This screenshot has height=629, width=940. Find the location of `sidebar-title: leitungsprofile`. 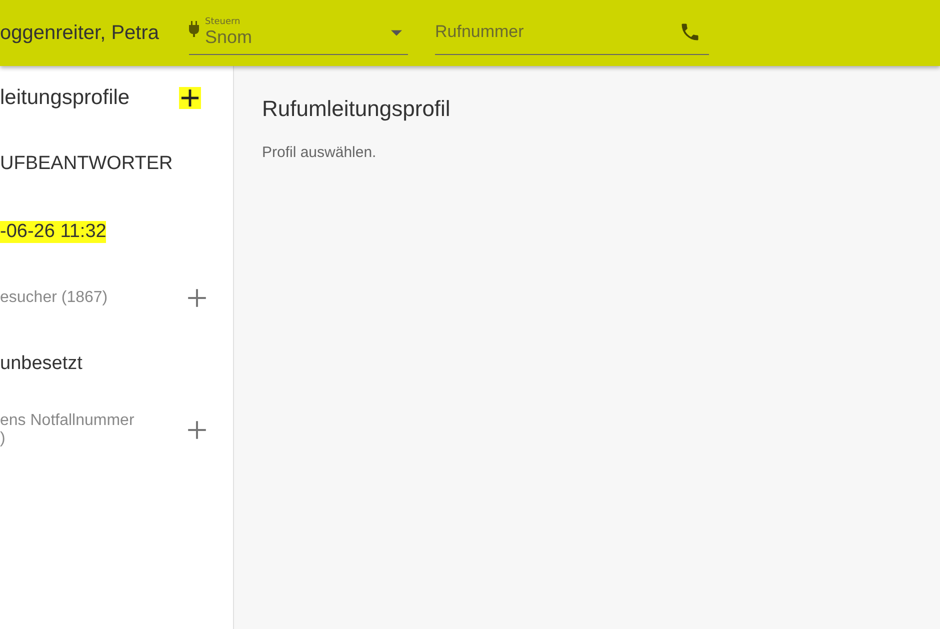

sidebar-title: leitungsprofile is located at coordinates (65, 98).